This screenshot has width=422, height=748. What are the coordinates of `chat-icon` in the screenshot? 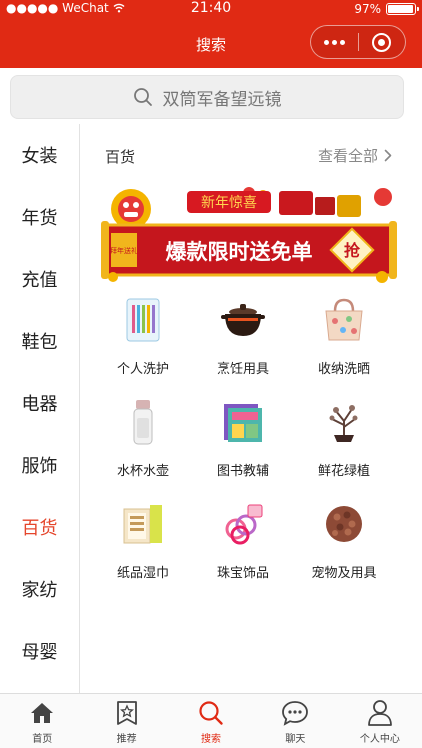 It's located at (295, 713).